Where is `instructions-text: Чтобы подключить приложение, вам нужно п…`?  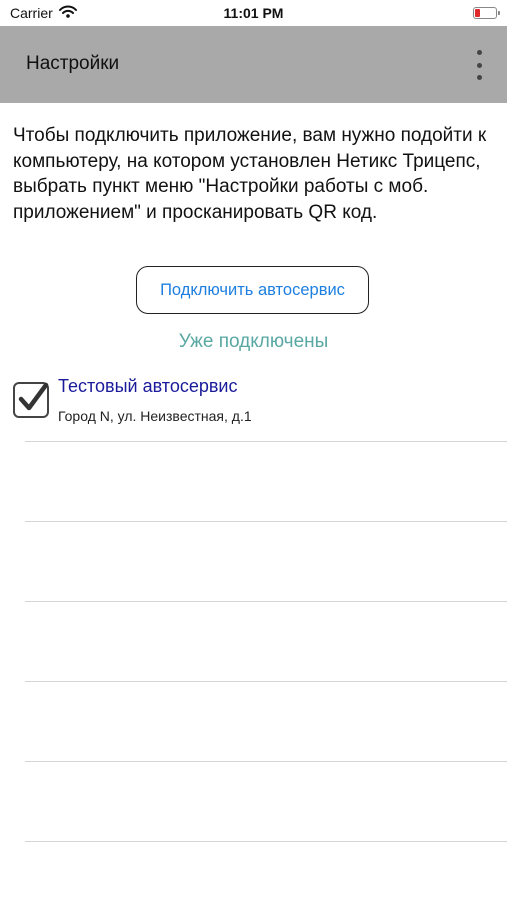
instructions-text: Чтобы подключить приложение, вам нужно п… is located at coordinates (250, 174).